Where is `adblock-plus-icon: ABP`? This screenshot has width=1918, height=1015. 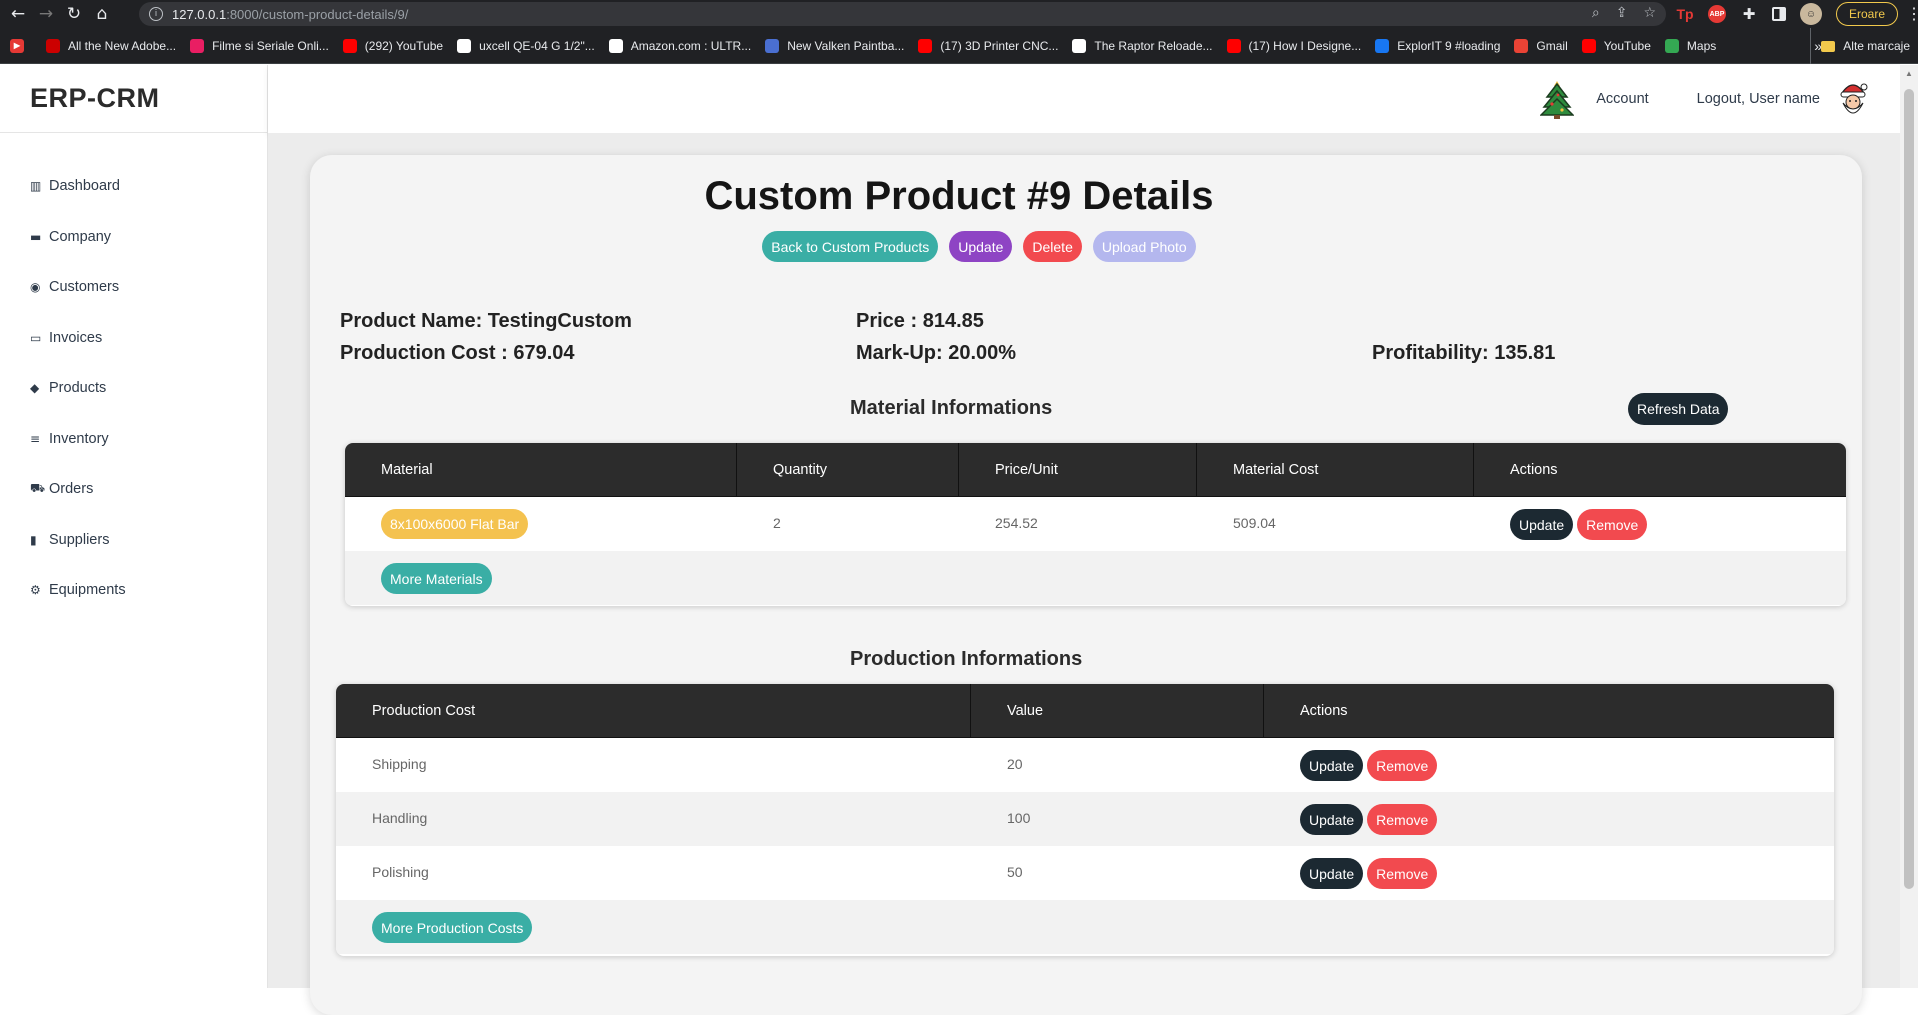 adblock-plus-icon: ABP is located at coordinates (1717, 14).